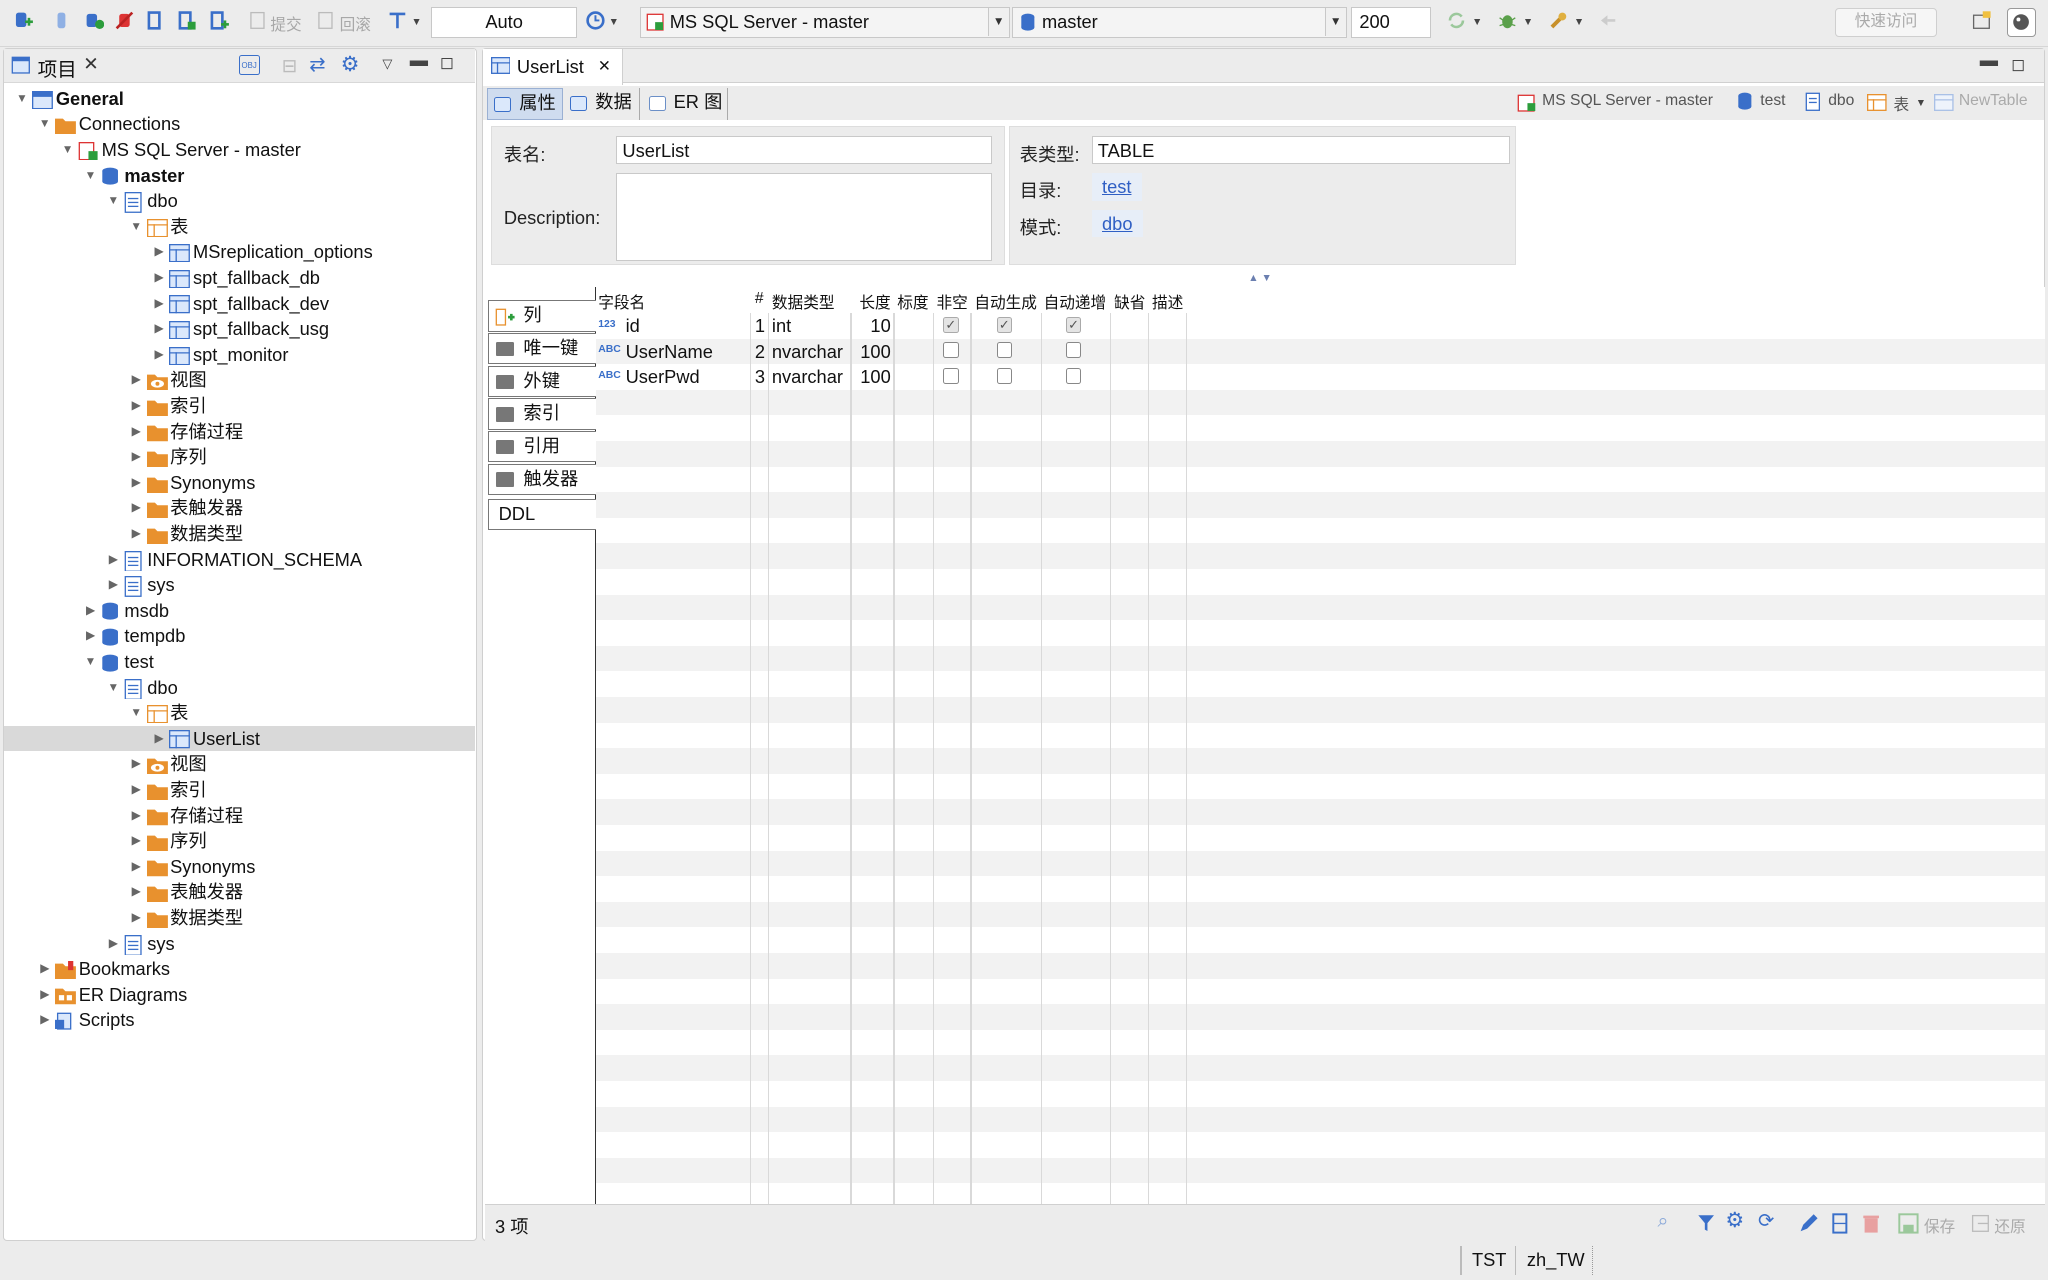 Image resolution: width=2048 pixels, height=1280 pixels. I want to click on history-clock-icon, so click(596, 21).